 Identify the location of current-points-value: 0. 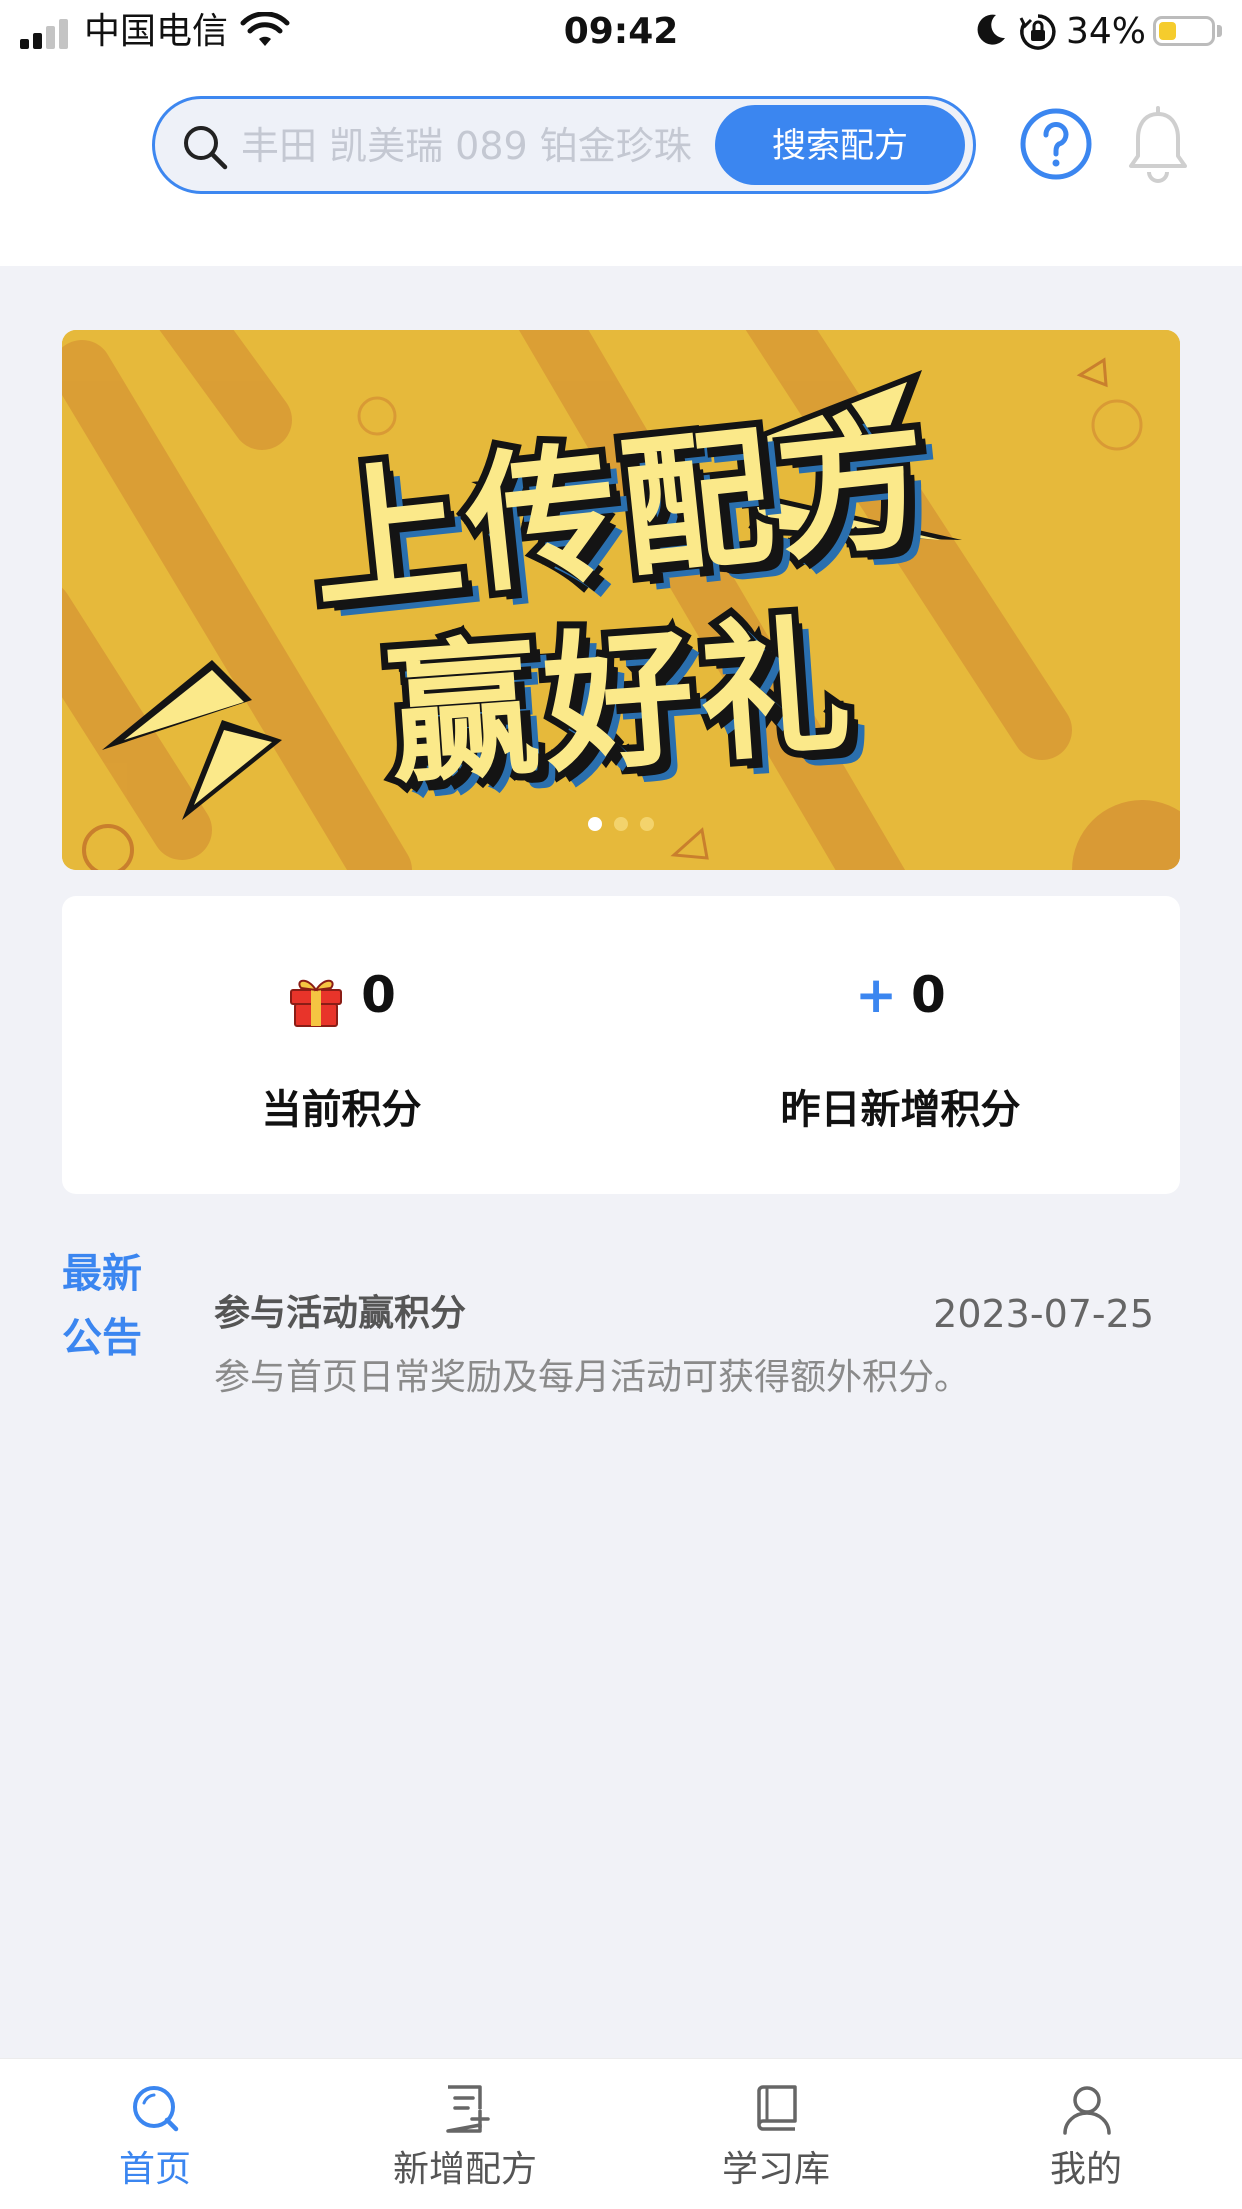
(378, 995).